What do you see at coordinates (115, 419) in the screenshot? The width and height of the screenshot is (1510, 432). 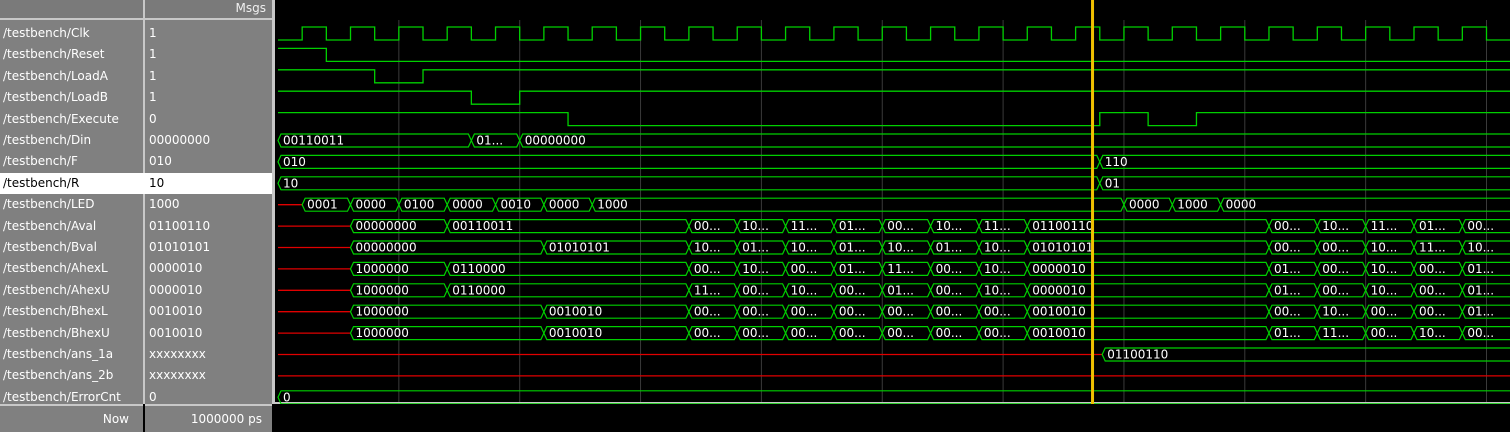 I see `now-label: Now` at bounding box center [115, 419].